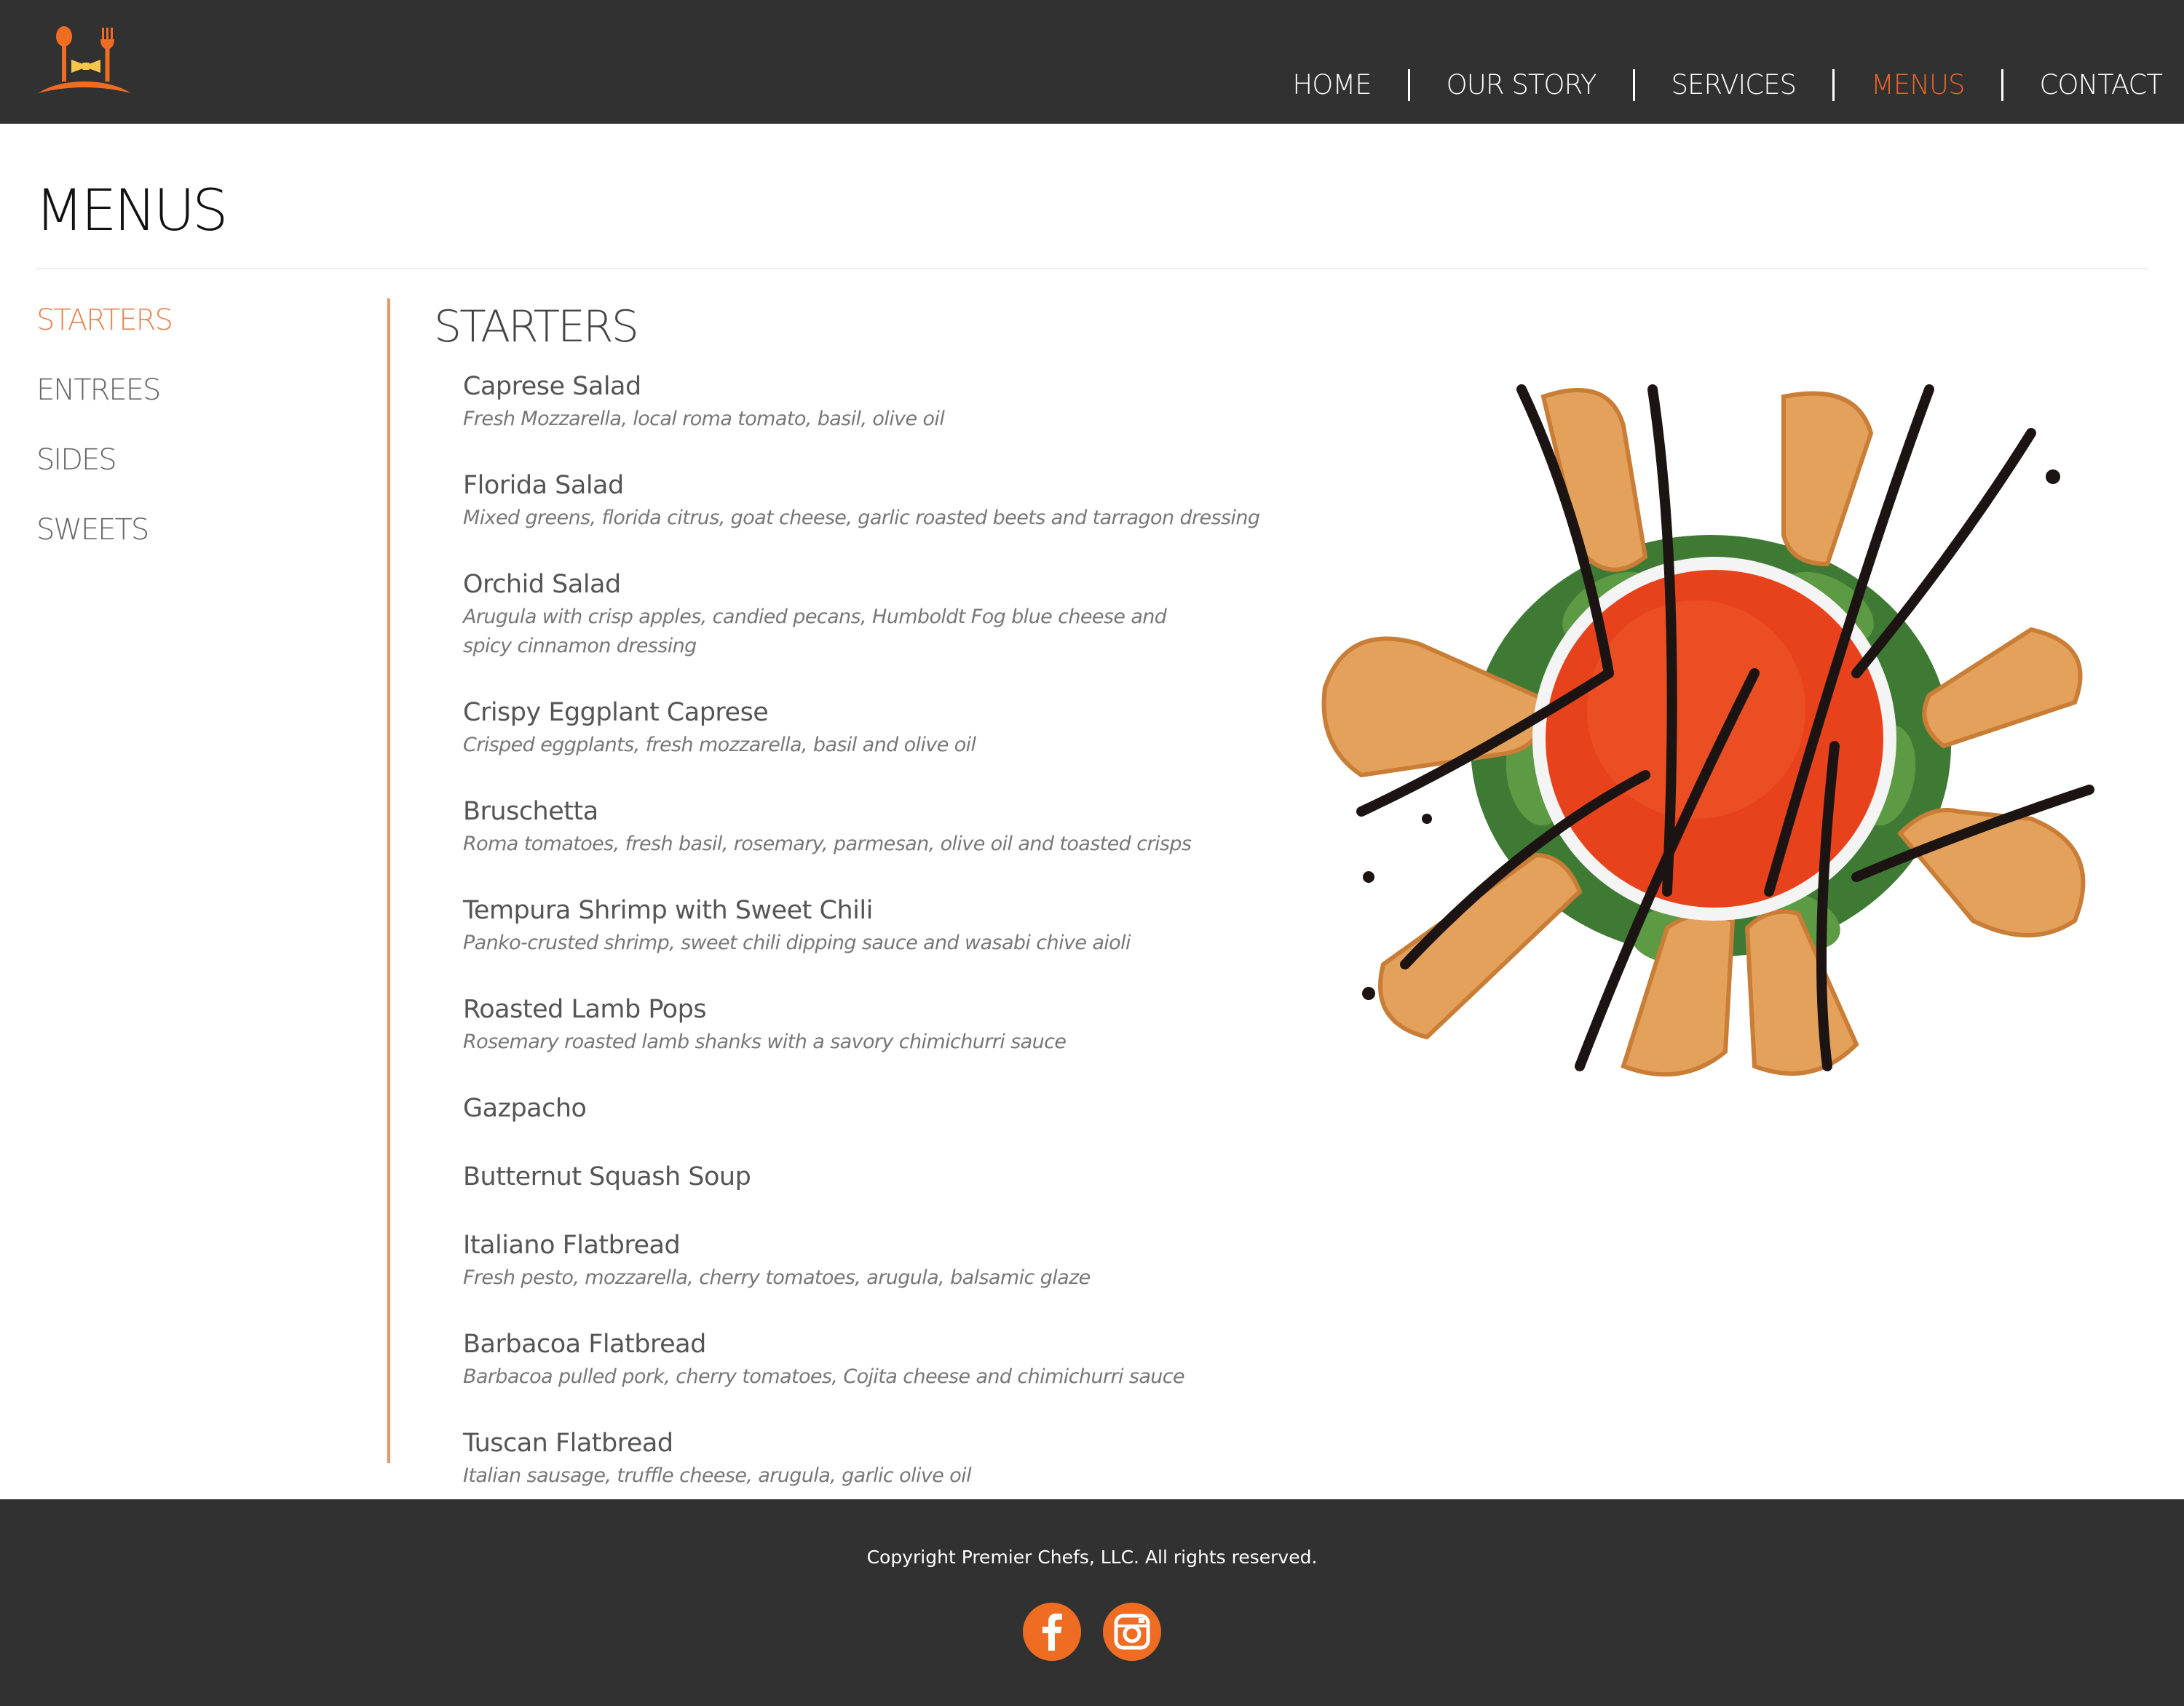 Image resolution: width=2184 pixels, height=1706 pixels. I want to click on menu-category-sidebar: STARTERS ENTREES SIDES SWEETS, so click(105, 439).